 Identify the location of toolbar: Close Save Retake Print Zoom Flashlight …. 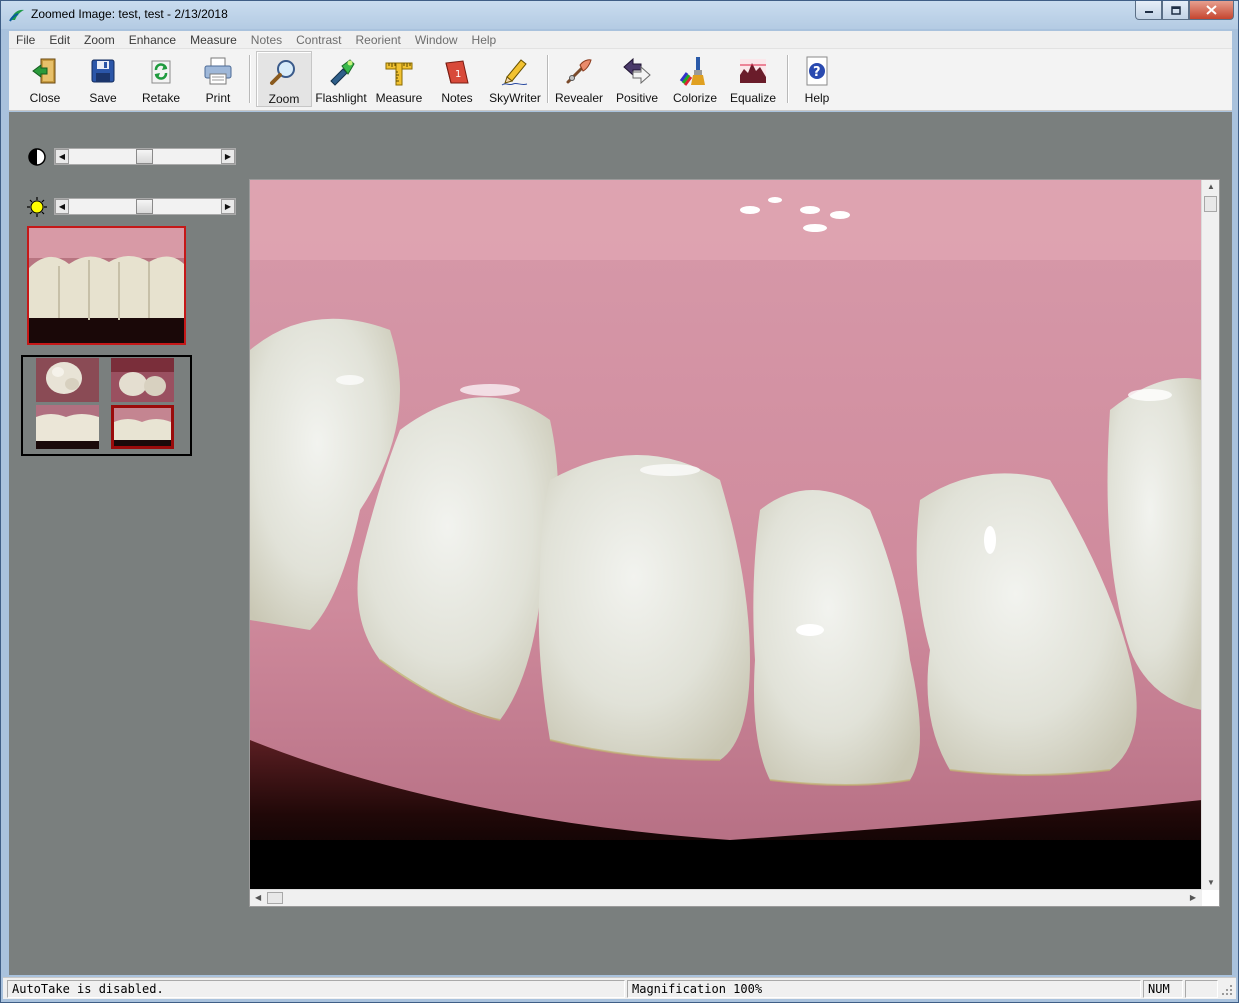
(620, 80).